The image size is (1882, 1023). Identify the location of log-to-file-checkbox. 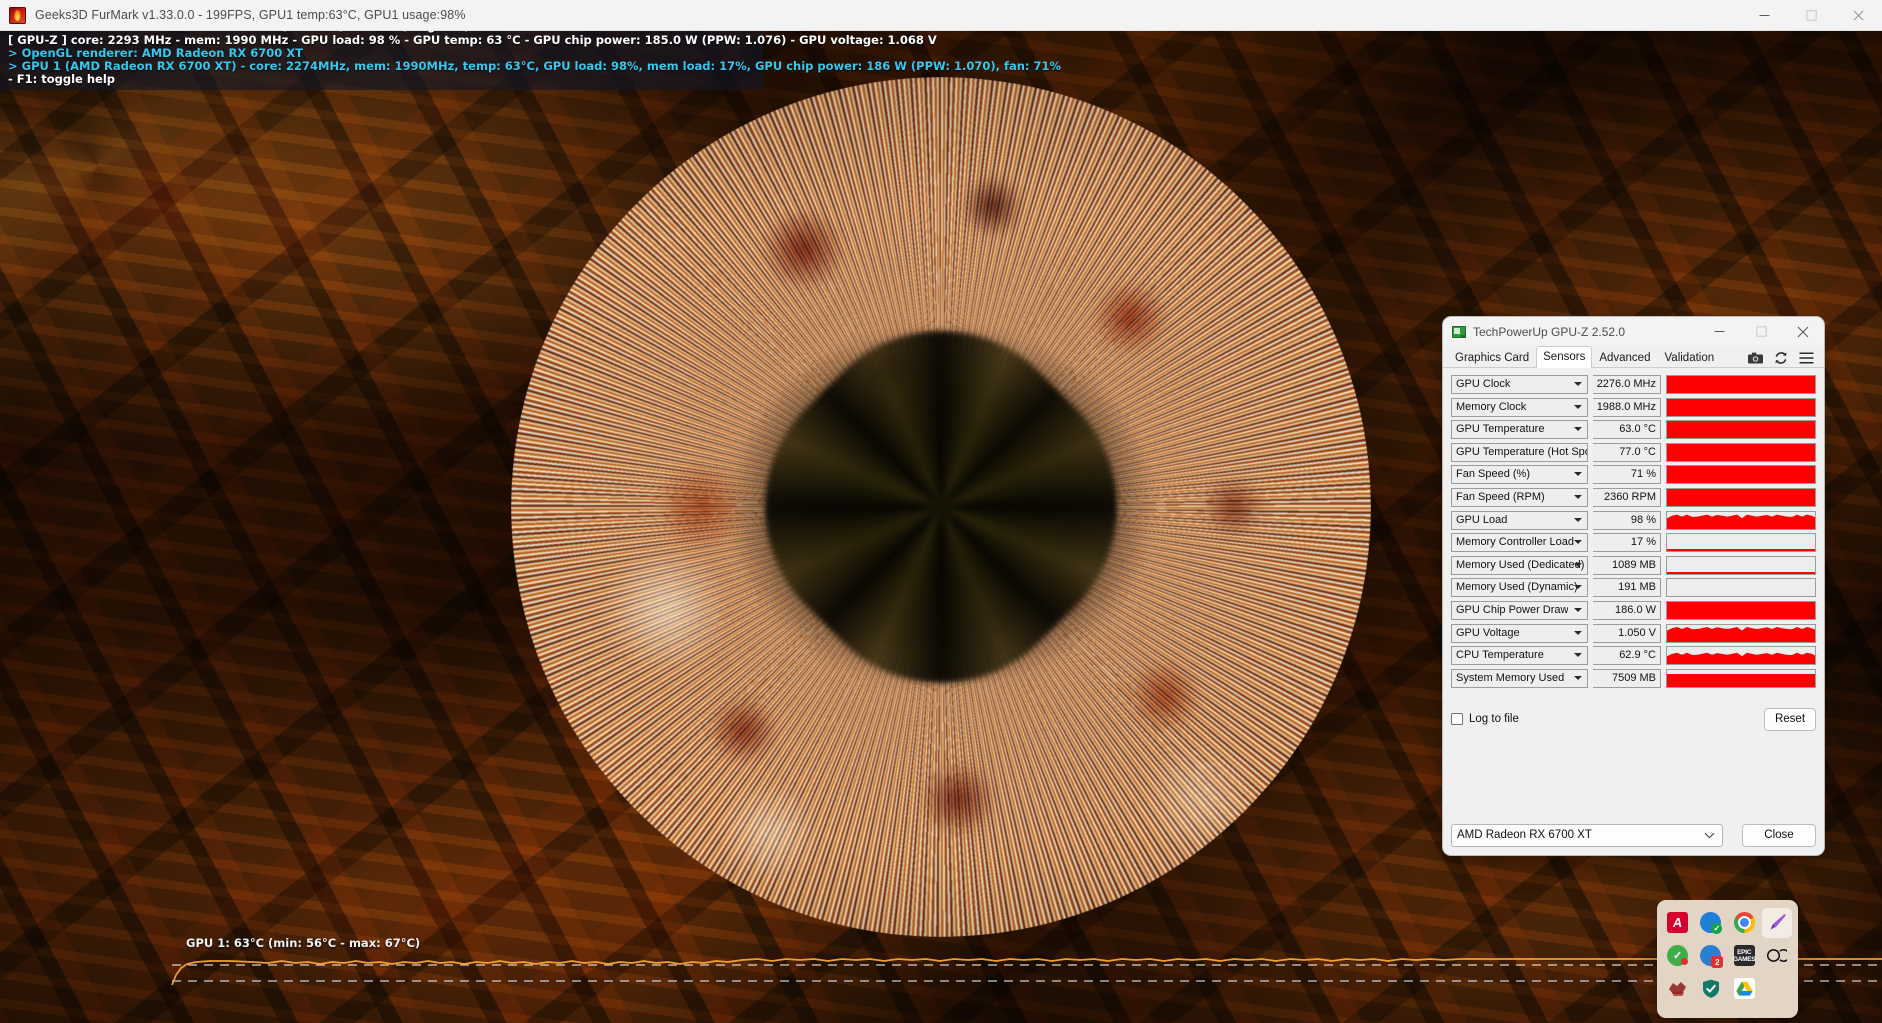
(1457, 719).